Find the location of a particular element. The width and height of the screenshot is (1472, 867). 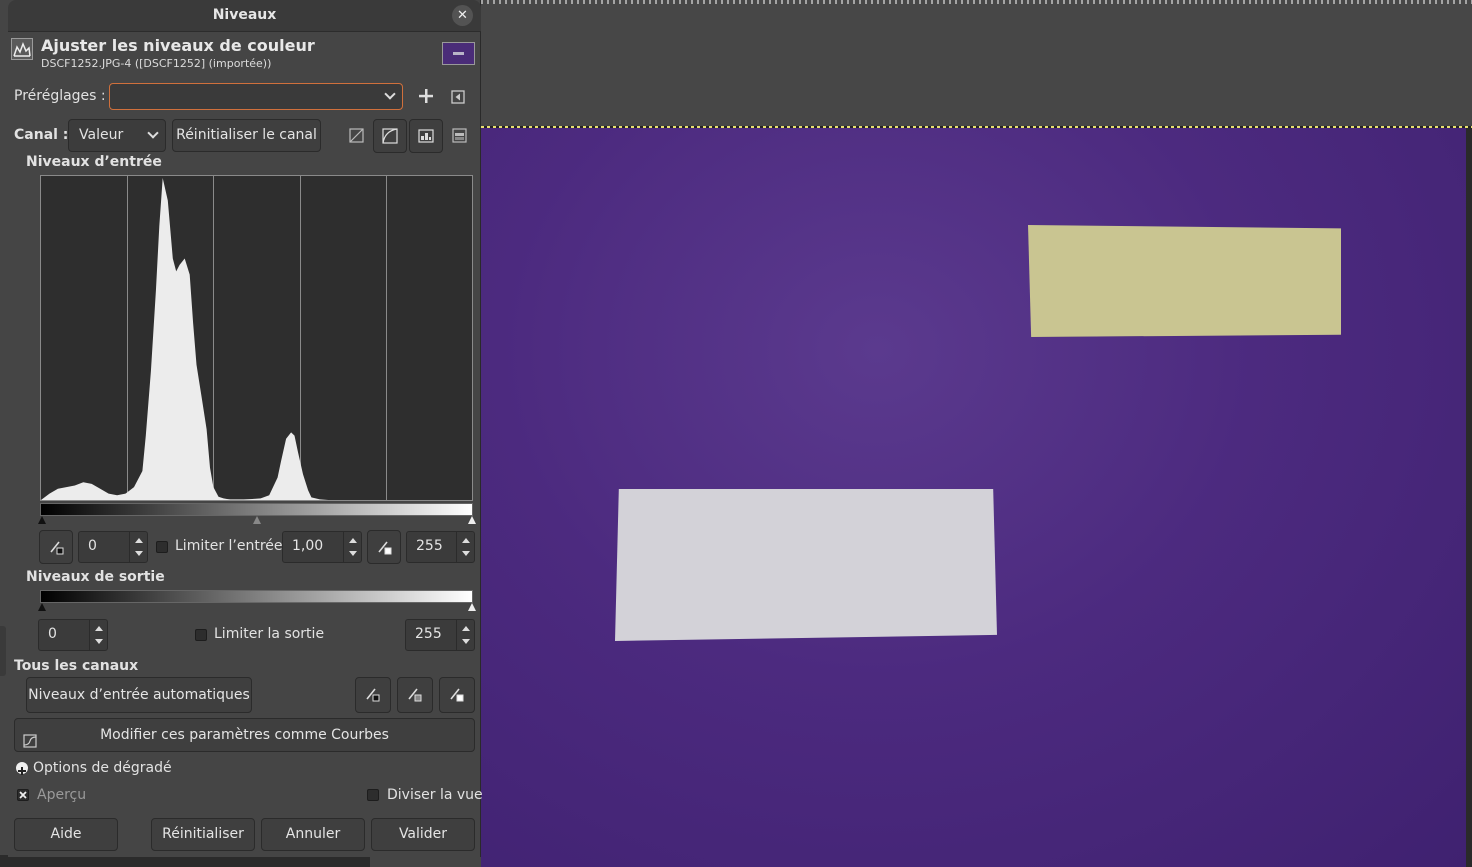

input-high-spinner: 255 is located at coordinates (440, 547).